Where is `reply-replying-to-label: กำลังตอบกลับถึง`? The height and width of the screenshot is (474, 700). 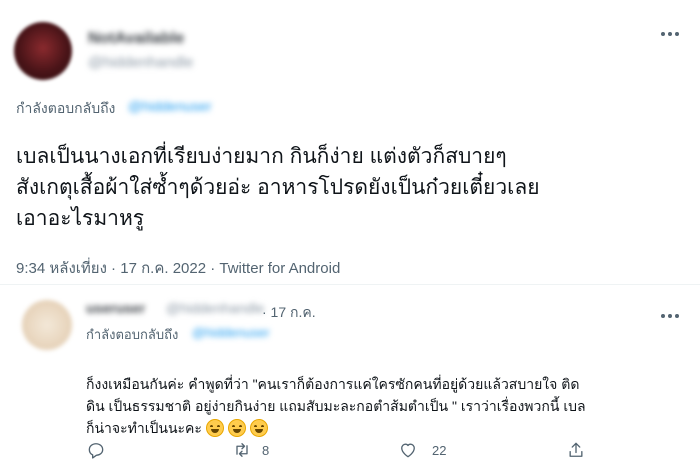 reply-replying-to-label: กำลังตอบกลับถึง is located at coordinates (132, 334).